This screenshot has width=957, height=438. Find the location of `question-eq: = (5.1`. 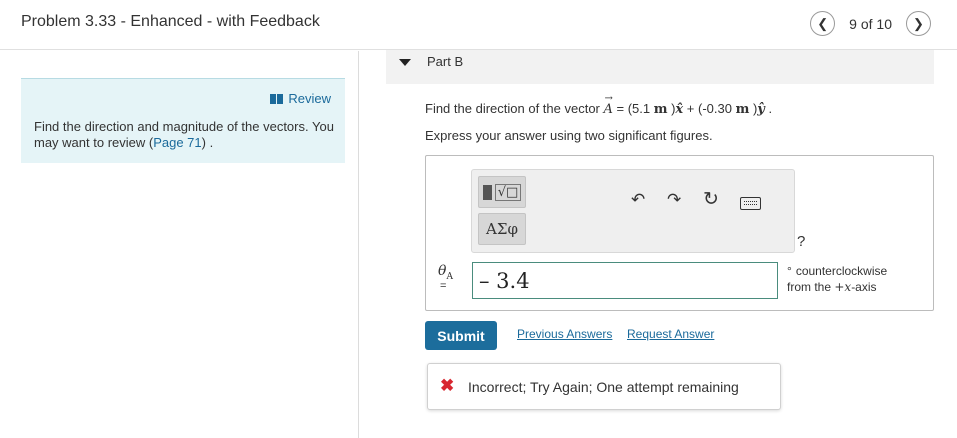

question-eq: = (5.1 is located at coordinates (633, 108).